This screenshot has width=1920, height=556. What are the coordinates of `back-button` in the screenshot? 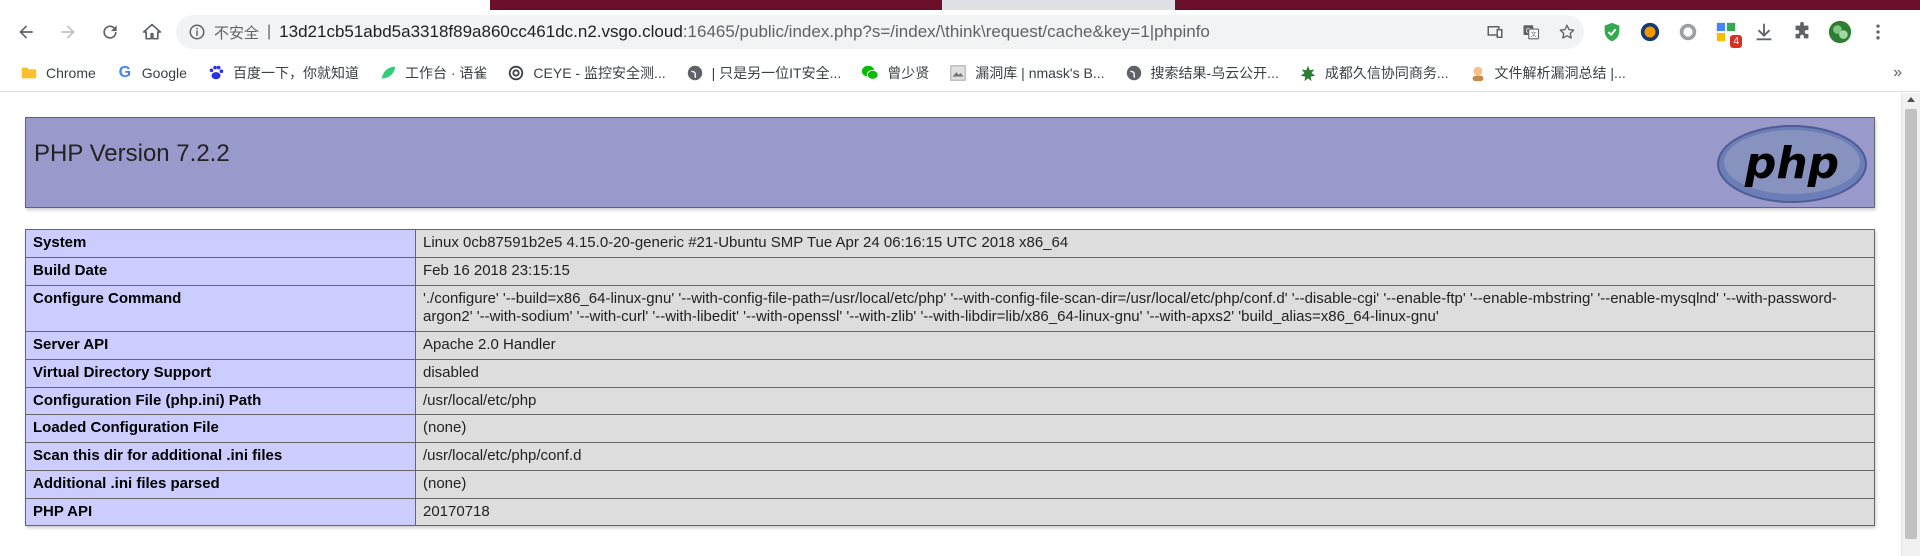 It's located at (26, 32).